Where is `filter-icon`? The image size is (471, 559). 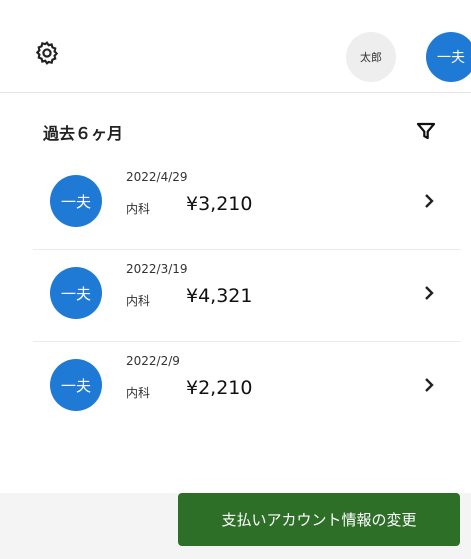 filter-icon is located at coordinates (426, 131).